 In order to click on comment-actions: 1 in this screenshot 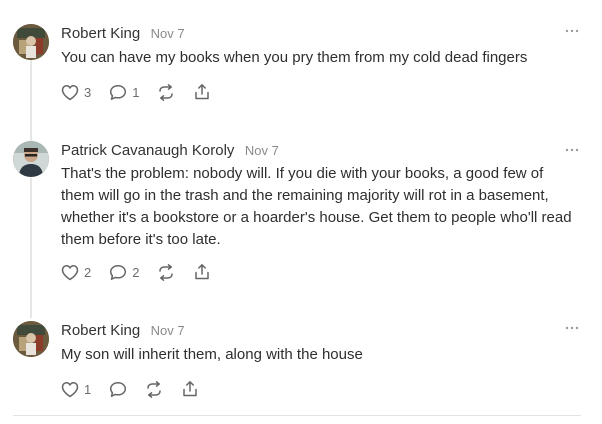, I will do `click(130, 389)`.